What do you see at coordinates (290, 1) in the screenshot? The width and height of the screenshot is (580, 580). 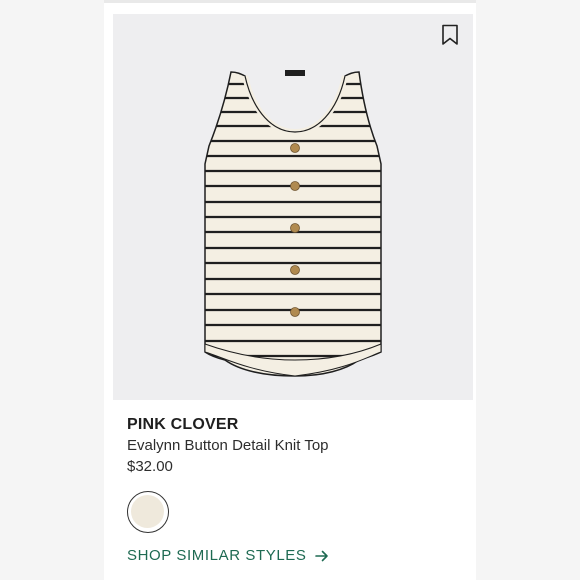 I see `card-divider` at bounding box center [290, 1].